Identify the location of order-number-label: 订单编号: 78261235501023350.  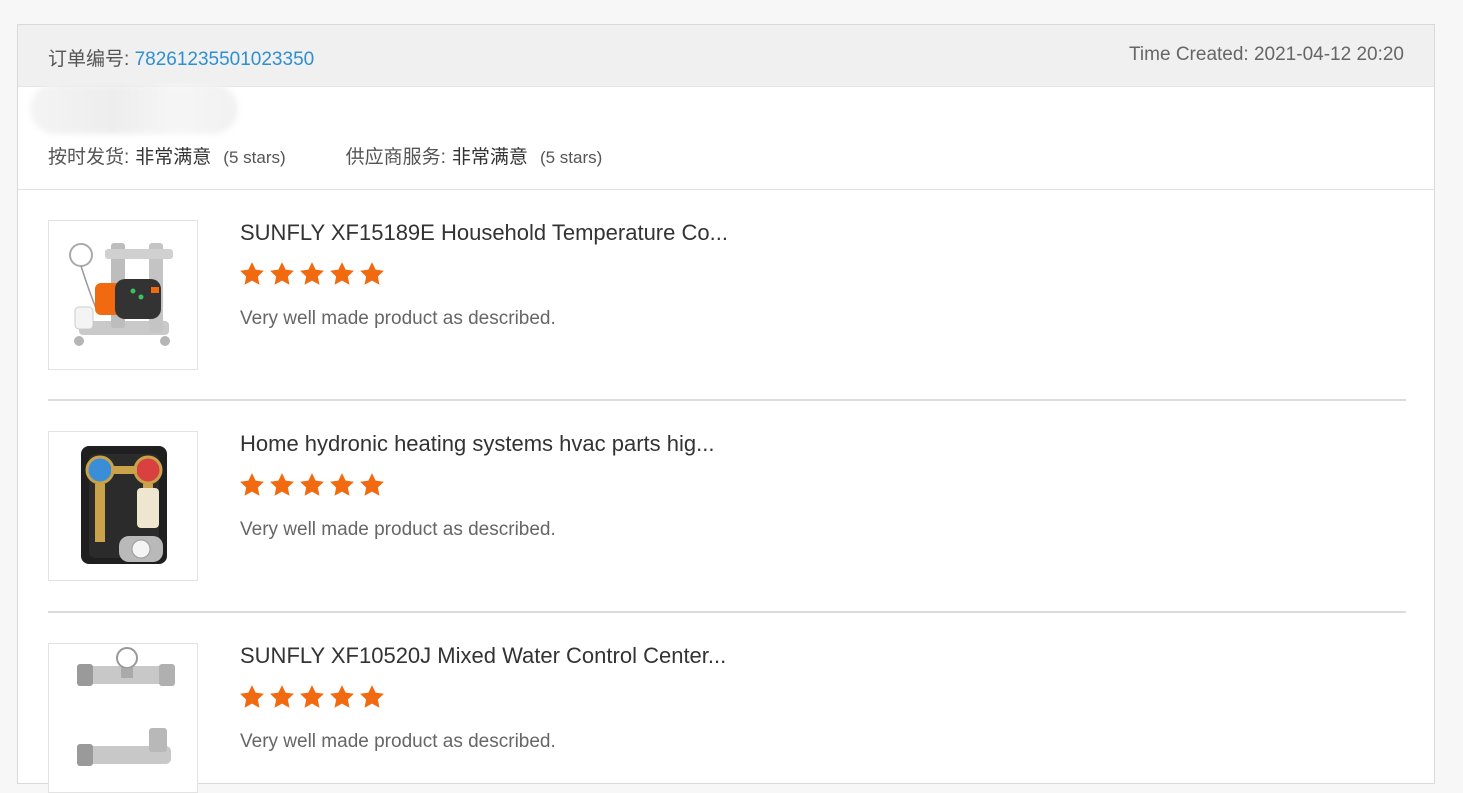
(181, 57).